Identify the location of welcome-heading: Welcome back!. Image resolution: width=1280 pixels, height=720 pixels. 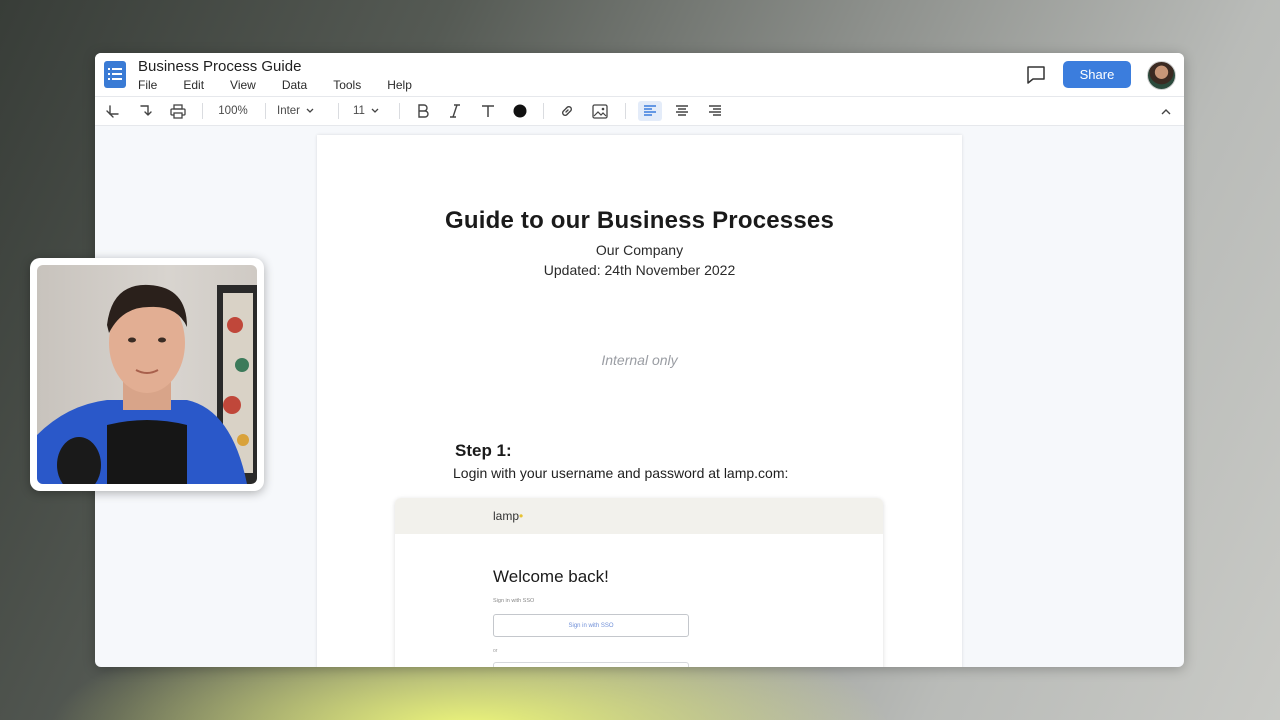
(551, 576).